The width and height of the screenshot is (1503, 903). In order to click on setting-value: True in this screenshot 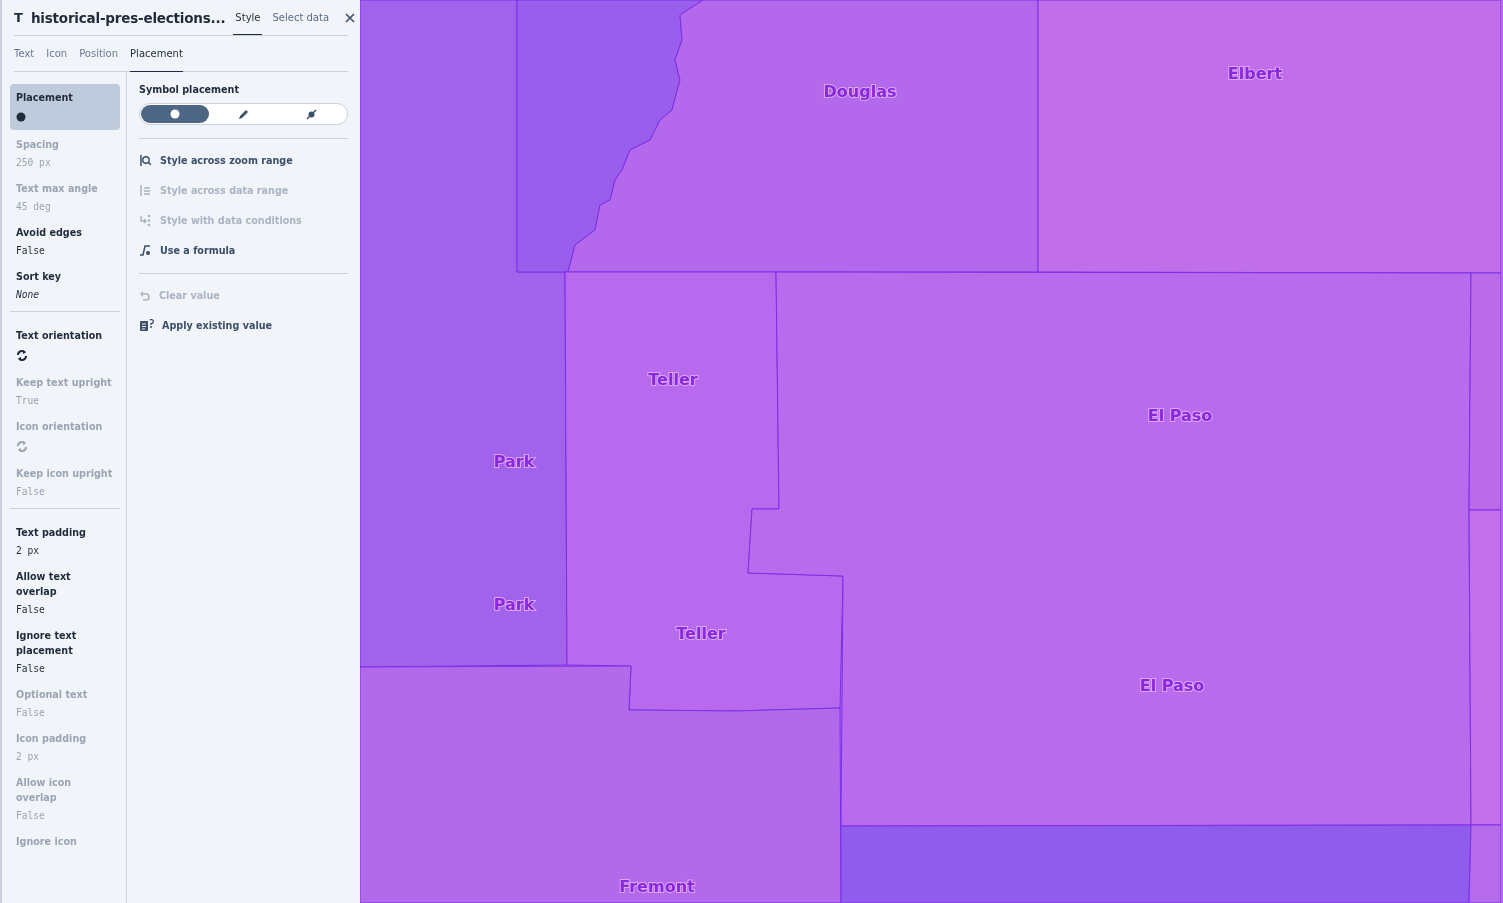, I will do `click(28, 400)`.